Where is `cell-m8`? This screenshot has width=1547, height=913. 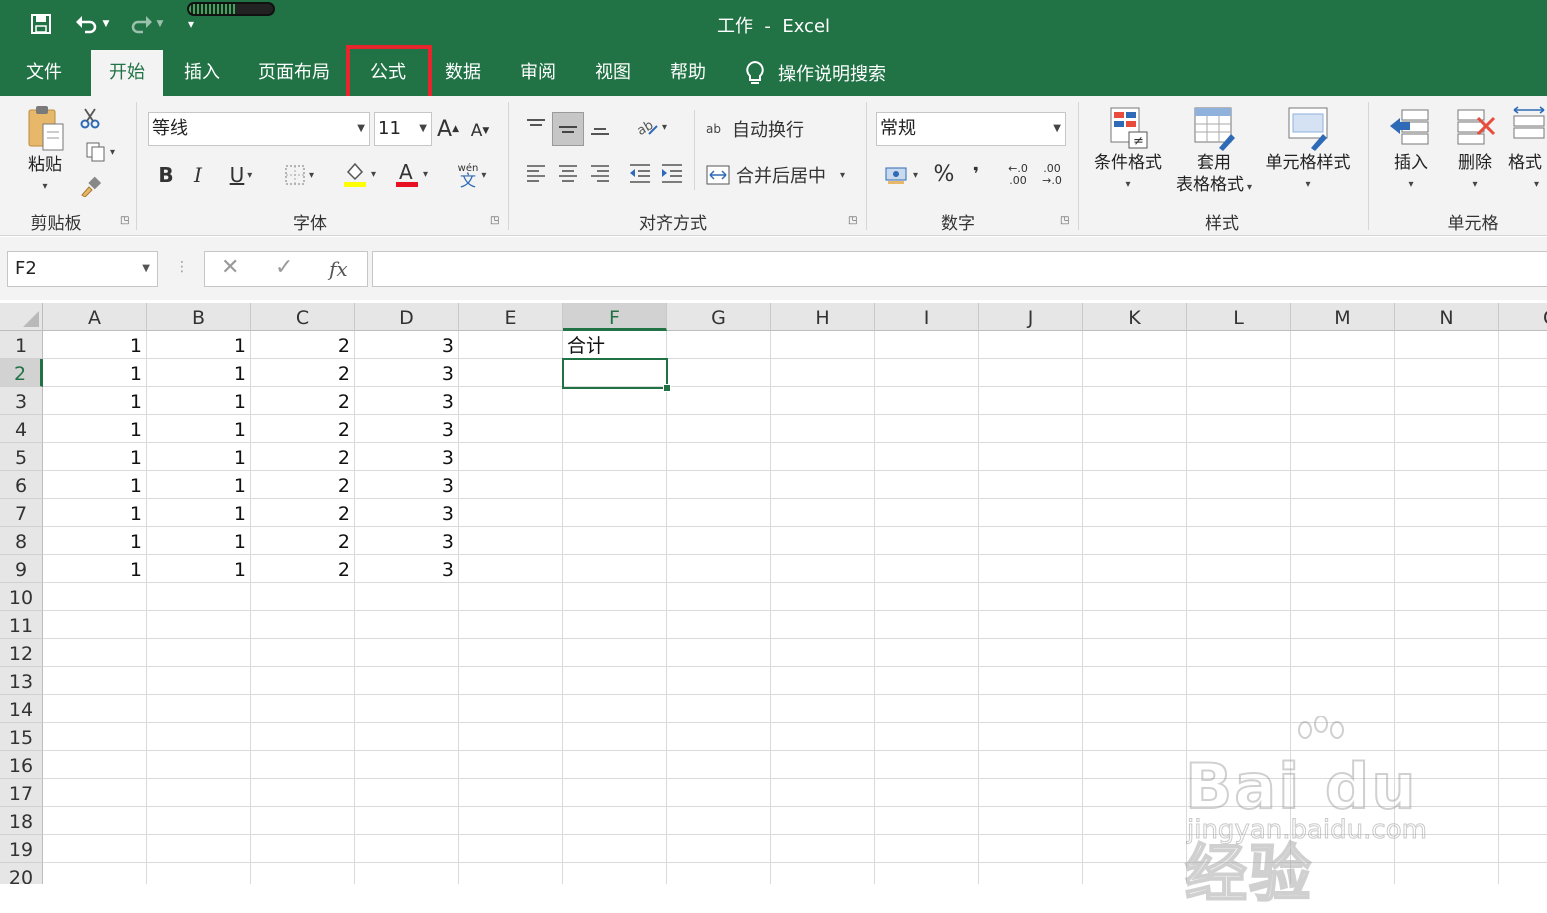 cell-m8 is located at coordinates (1343, 541).